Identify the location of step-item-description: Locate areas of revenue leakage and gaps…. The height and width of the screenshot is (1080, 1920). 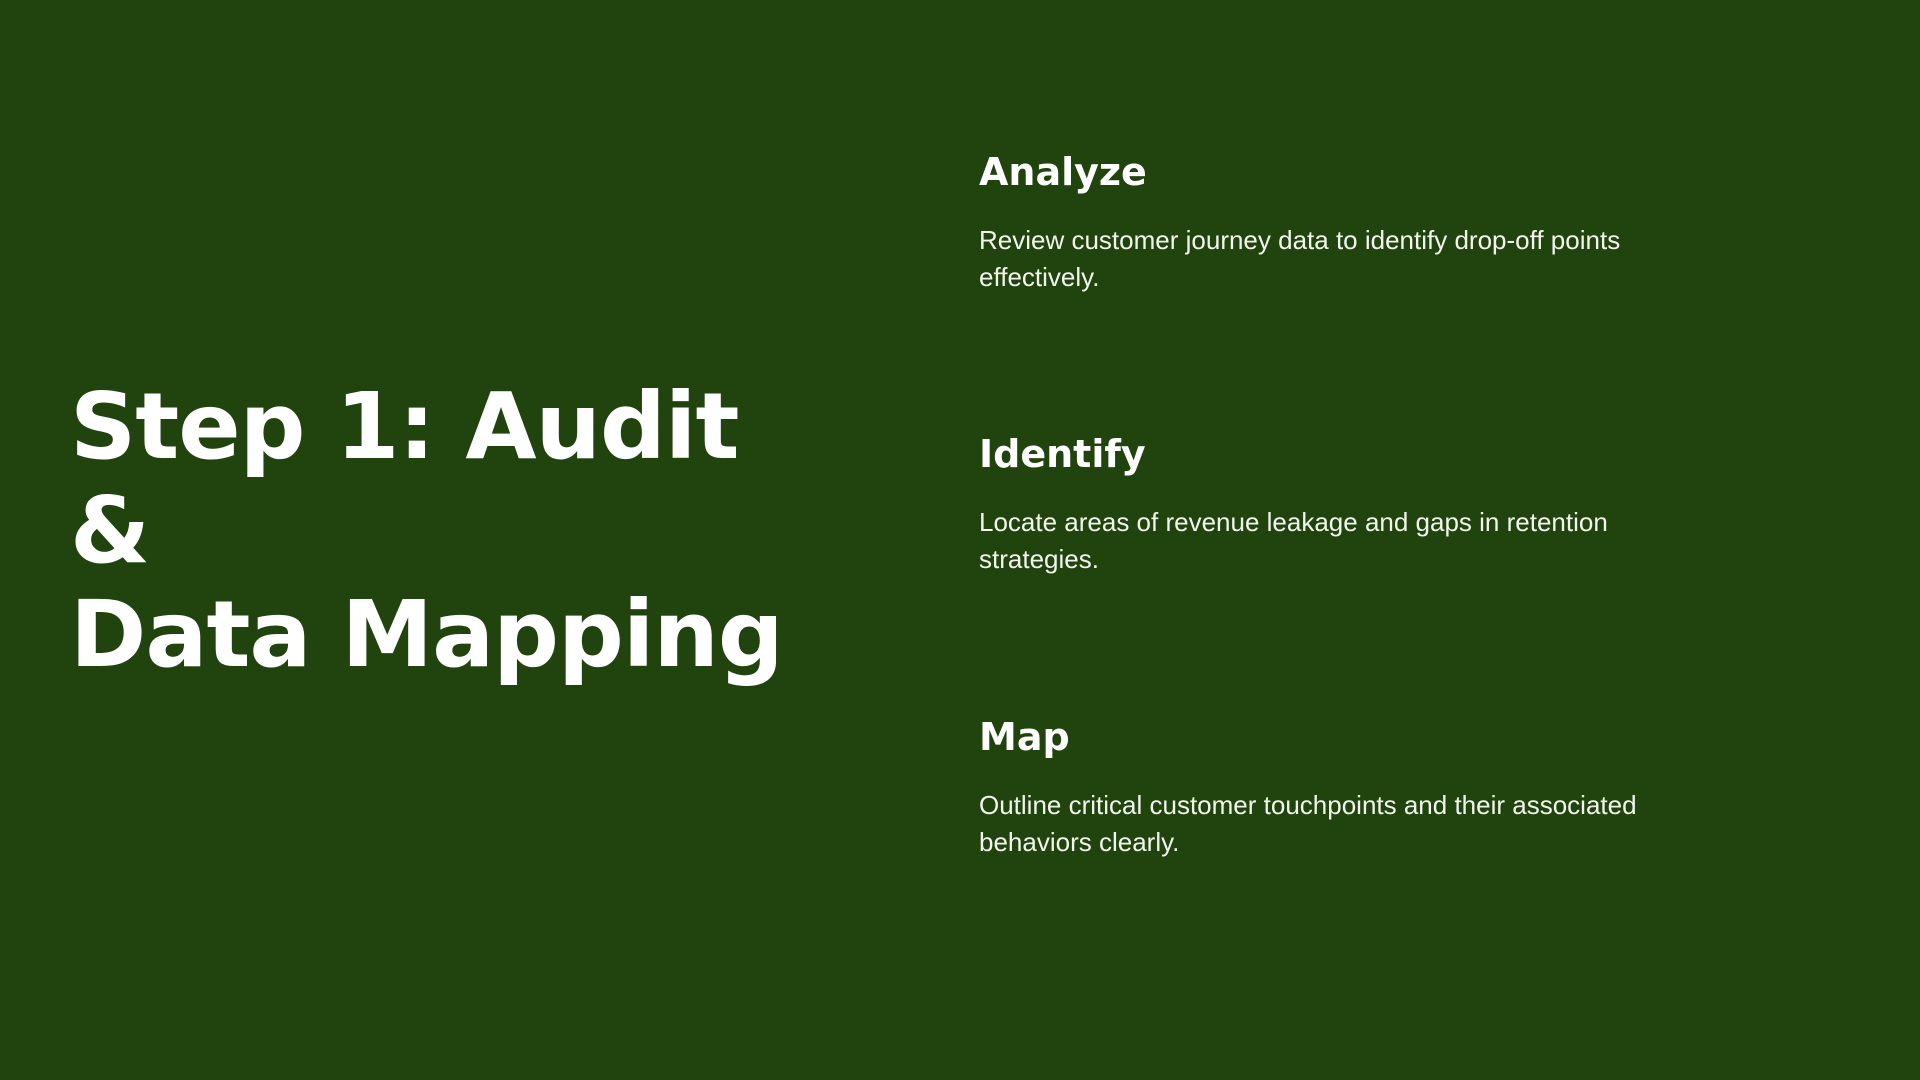
(1293, 540).